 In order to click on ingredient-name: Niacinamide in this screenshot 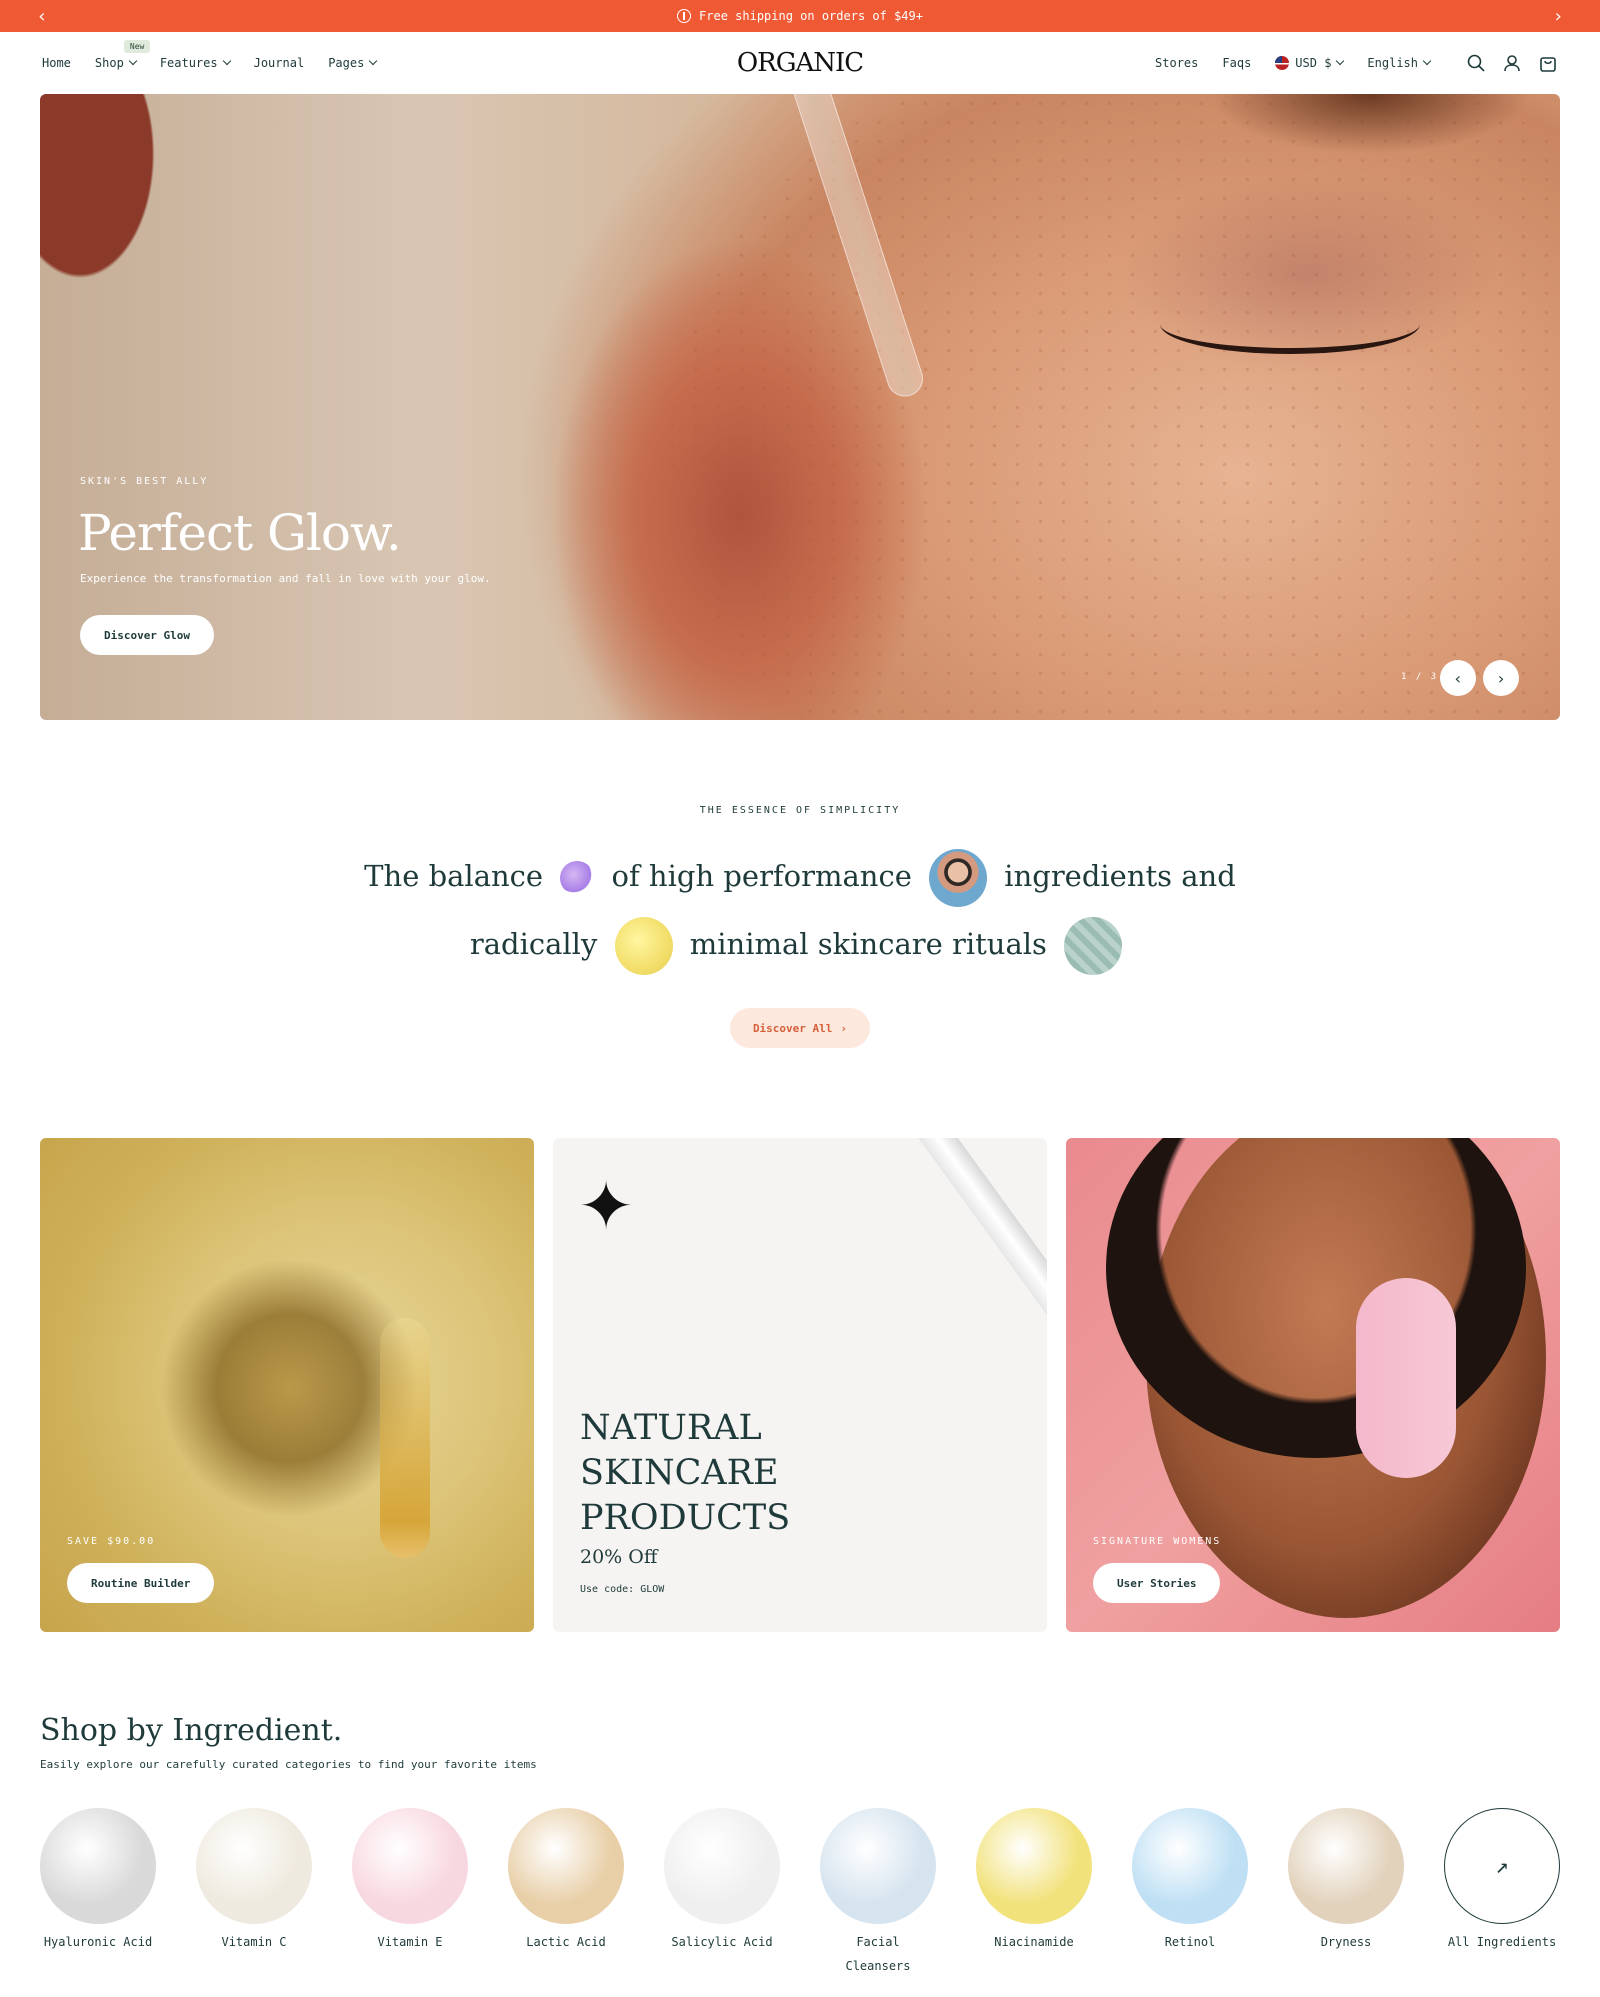, I will do `click(1034, 1942)`.